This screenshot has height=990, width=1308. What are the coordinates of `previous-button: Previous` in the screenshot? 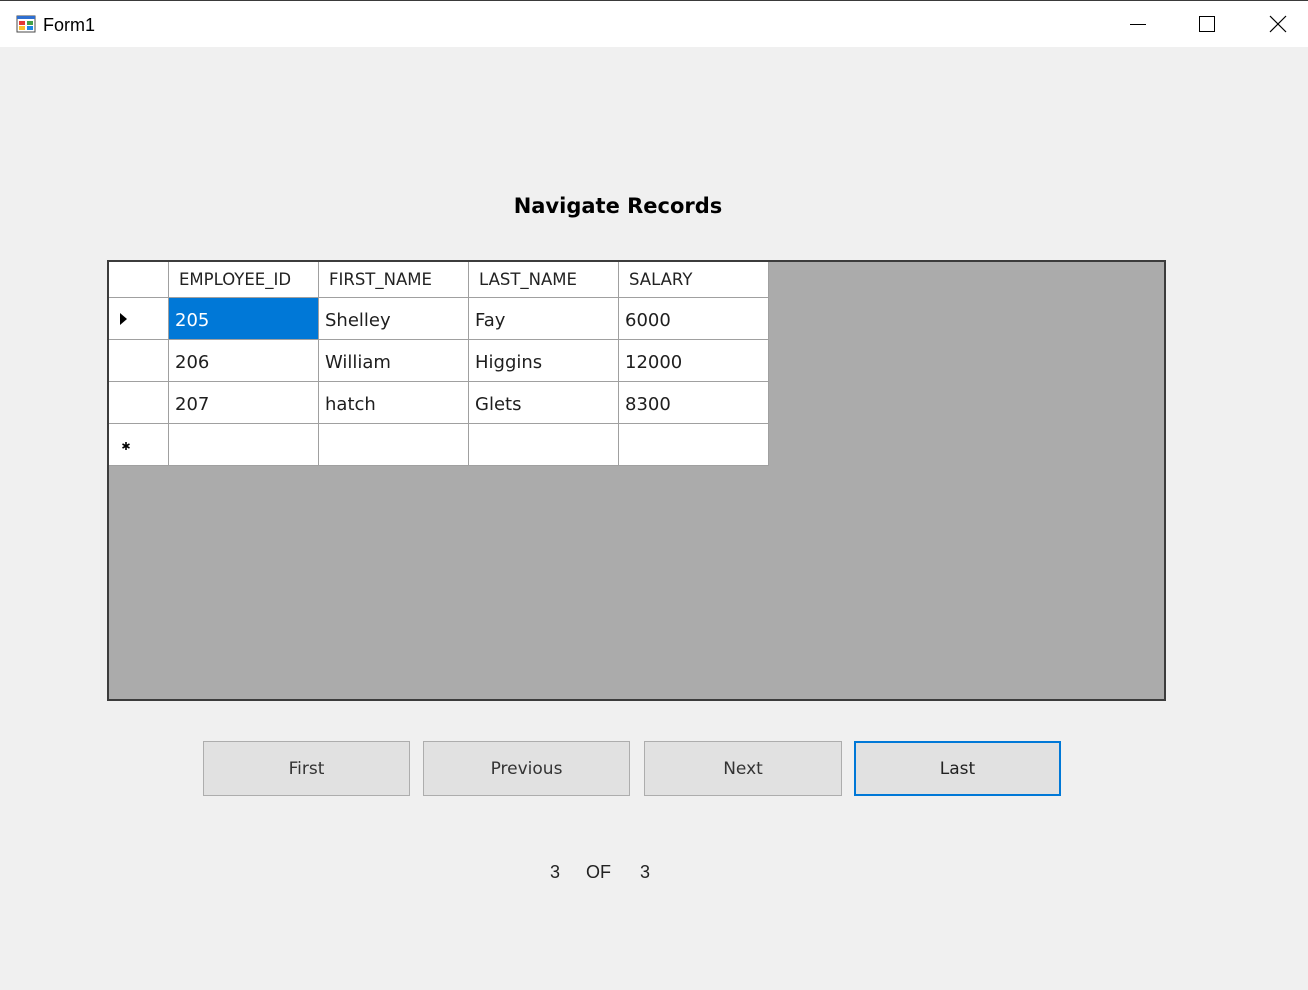 It's located at (526, 768).